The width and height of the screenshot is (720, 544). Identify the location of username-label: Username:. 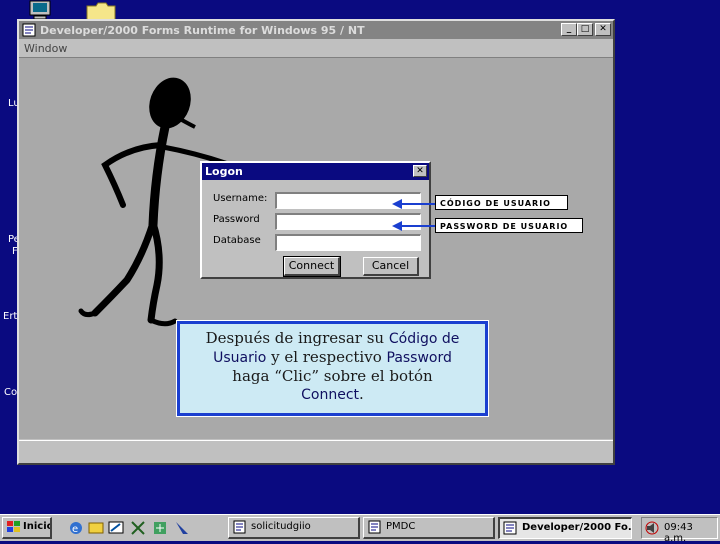
(240, 198).